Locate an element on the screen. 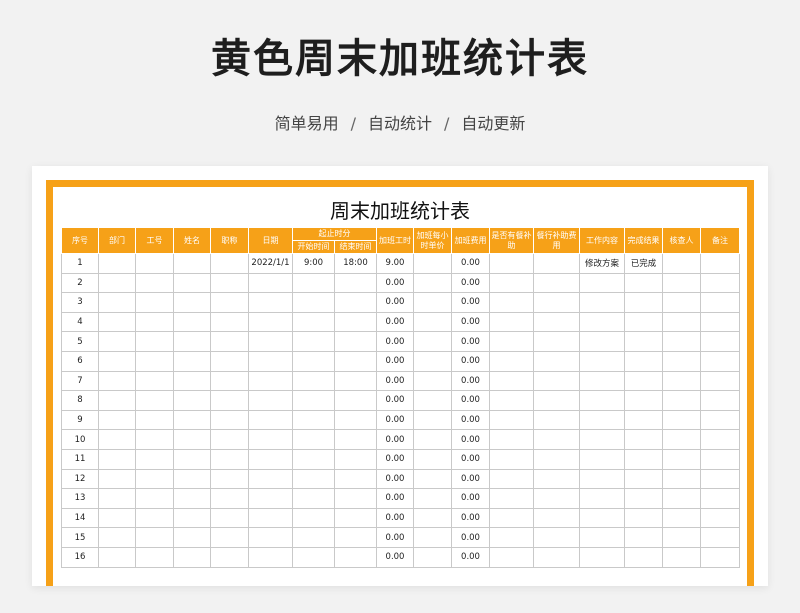 The image size is (800, 613). cell-seq: 3 is located at coordinates (80, 302).